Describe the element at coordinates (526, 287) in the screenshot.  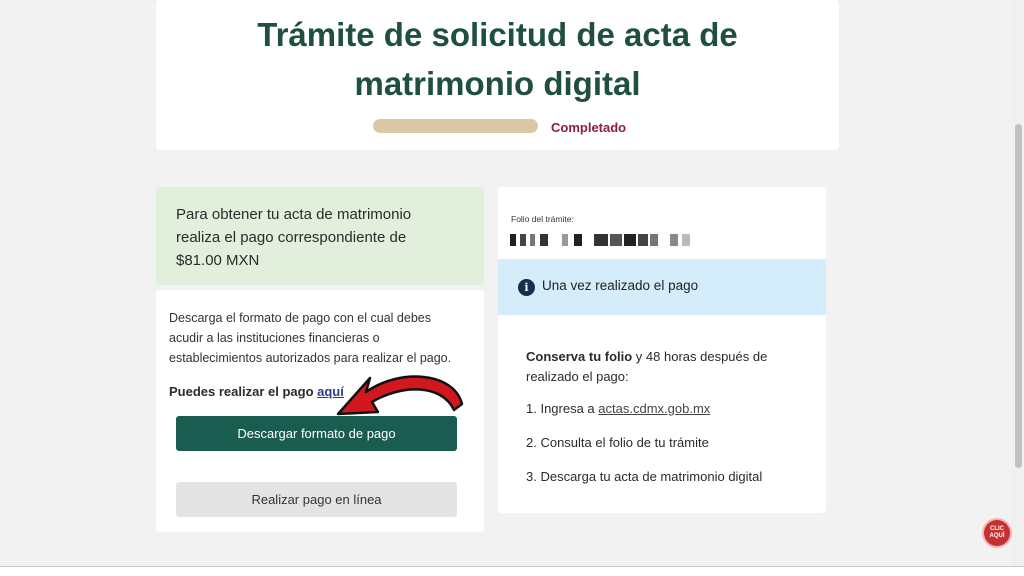
I see `info-icon: i` at that location.